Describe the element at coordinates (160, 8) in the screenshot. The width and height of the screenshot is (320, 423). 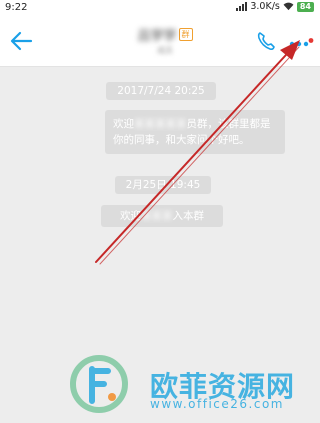
I see `status-bar: 9:22 3.0K/s 84` at that location.